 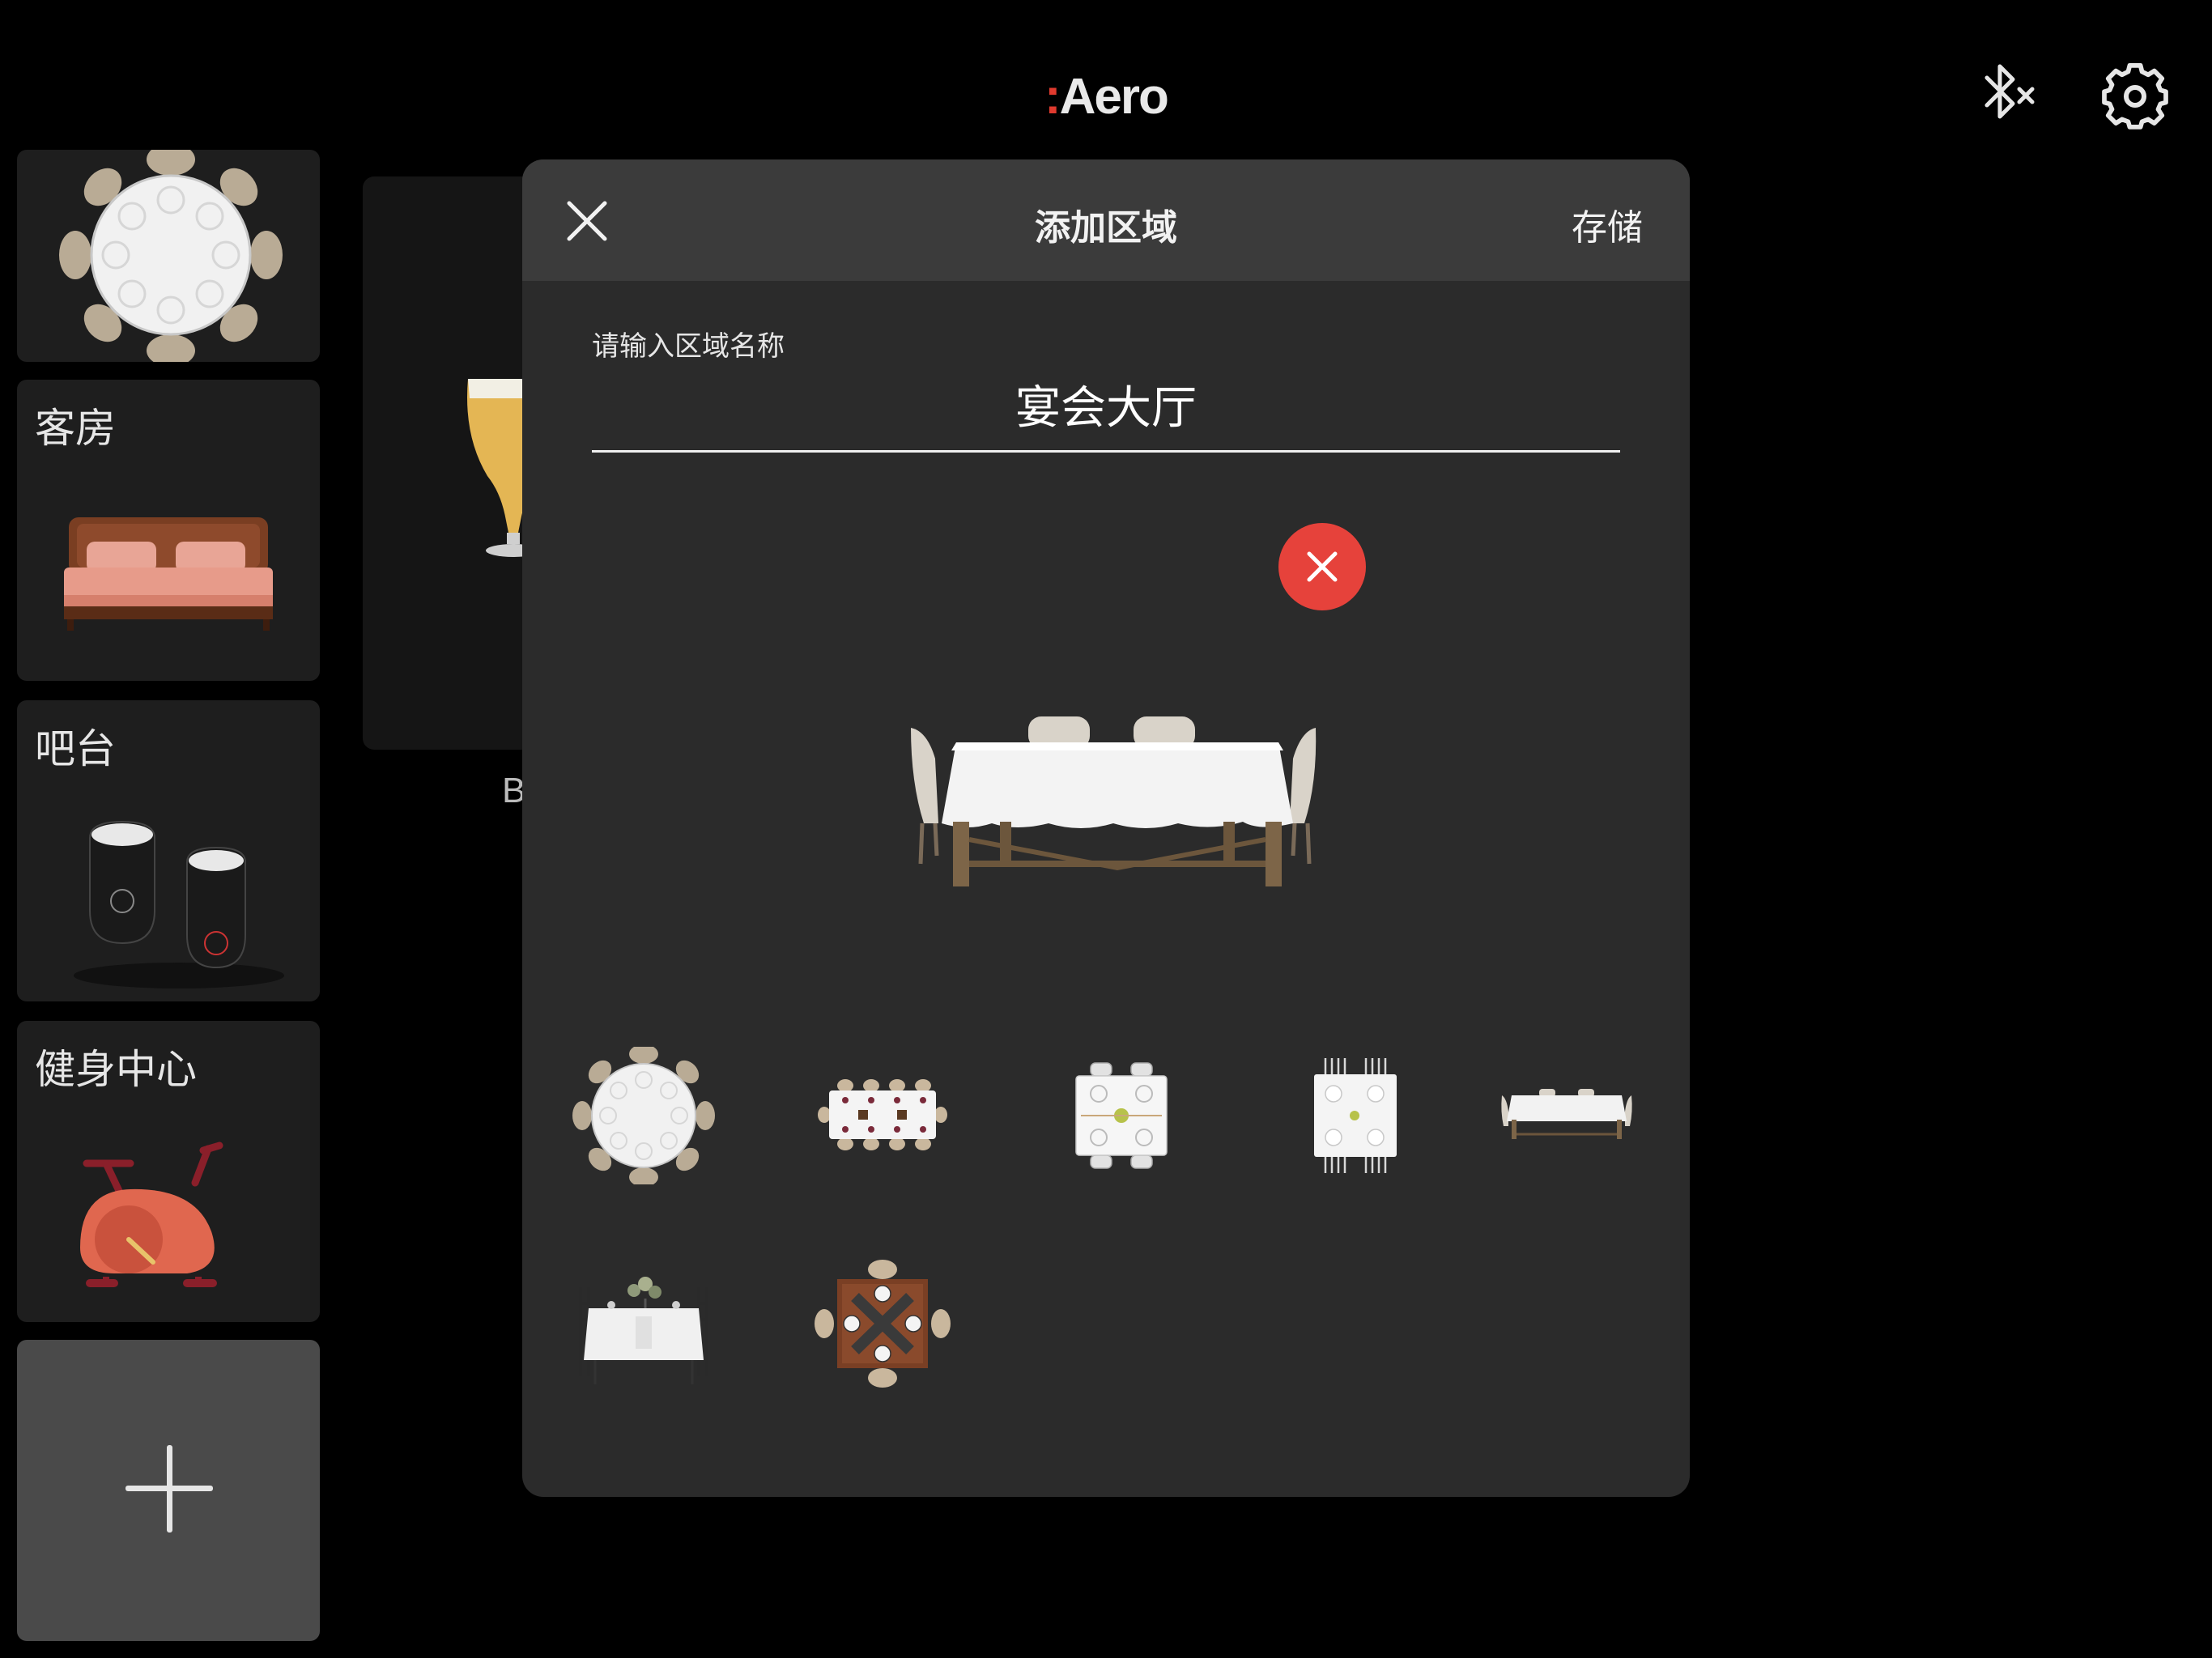 I want to click on sidebar-card-banquet, so click(x=168, y=256).